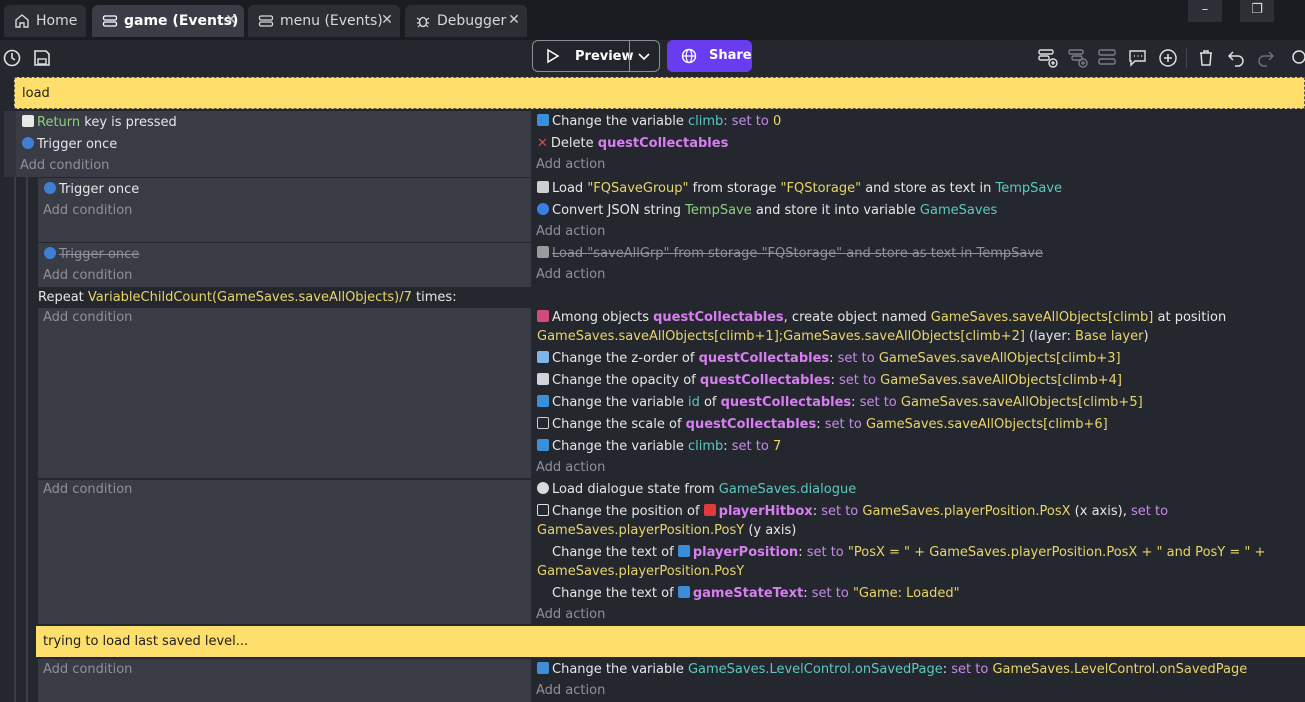  Describe the element at coordinates (1146, 336) in the screenshot. I see `action-text: )` at that location.